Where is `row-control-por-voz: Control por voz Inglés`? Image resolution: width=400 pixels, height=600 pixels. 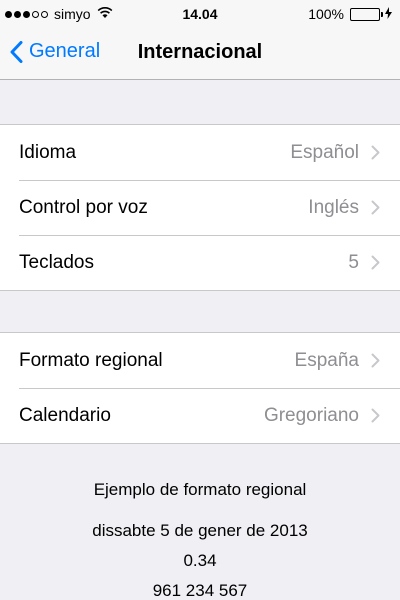 row-control-por-voz: Control por voz Inglés is located at coordinates (200, 207).